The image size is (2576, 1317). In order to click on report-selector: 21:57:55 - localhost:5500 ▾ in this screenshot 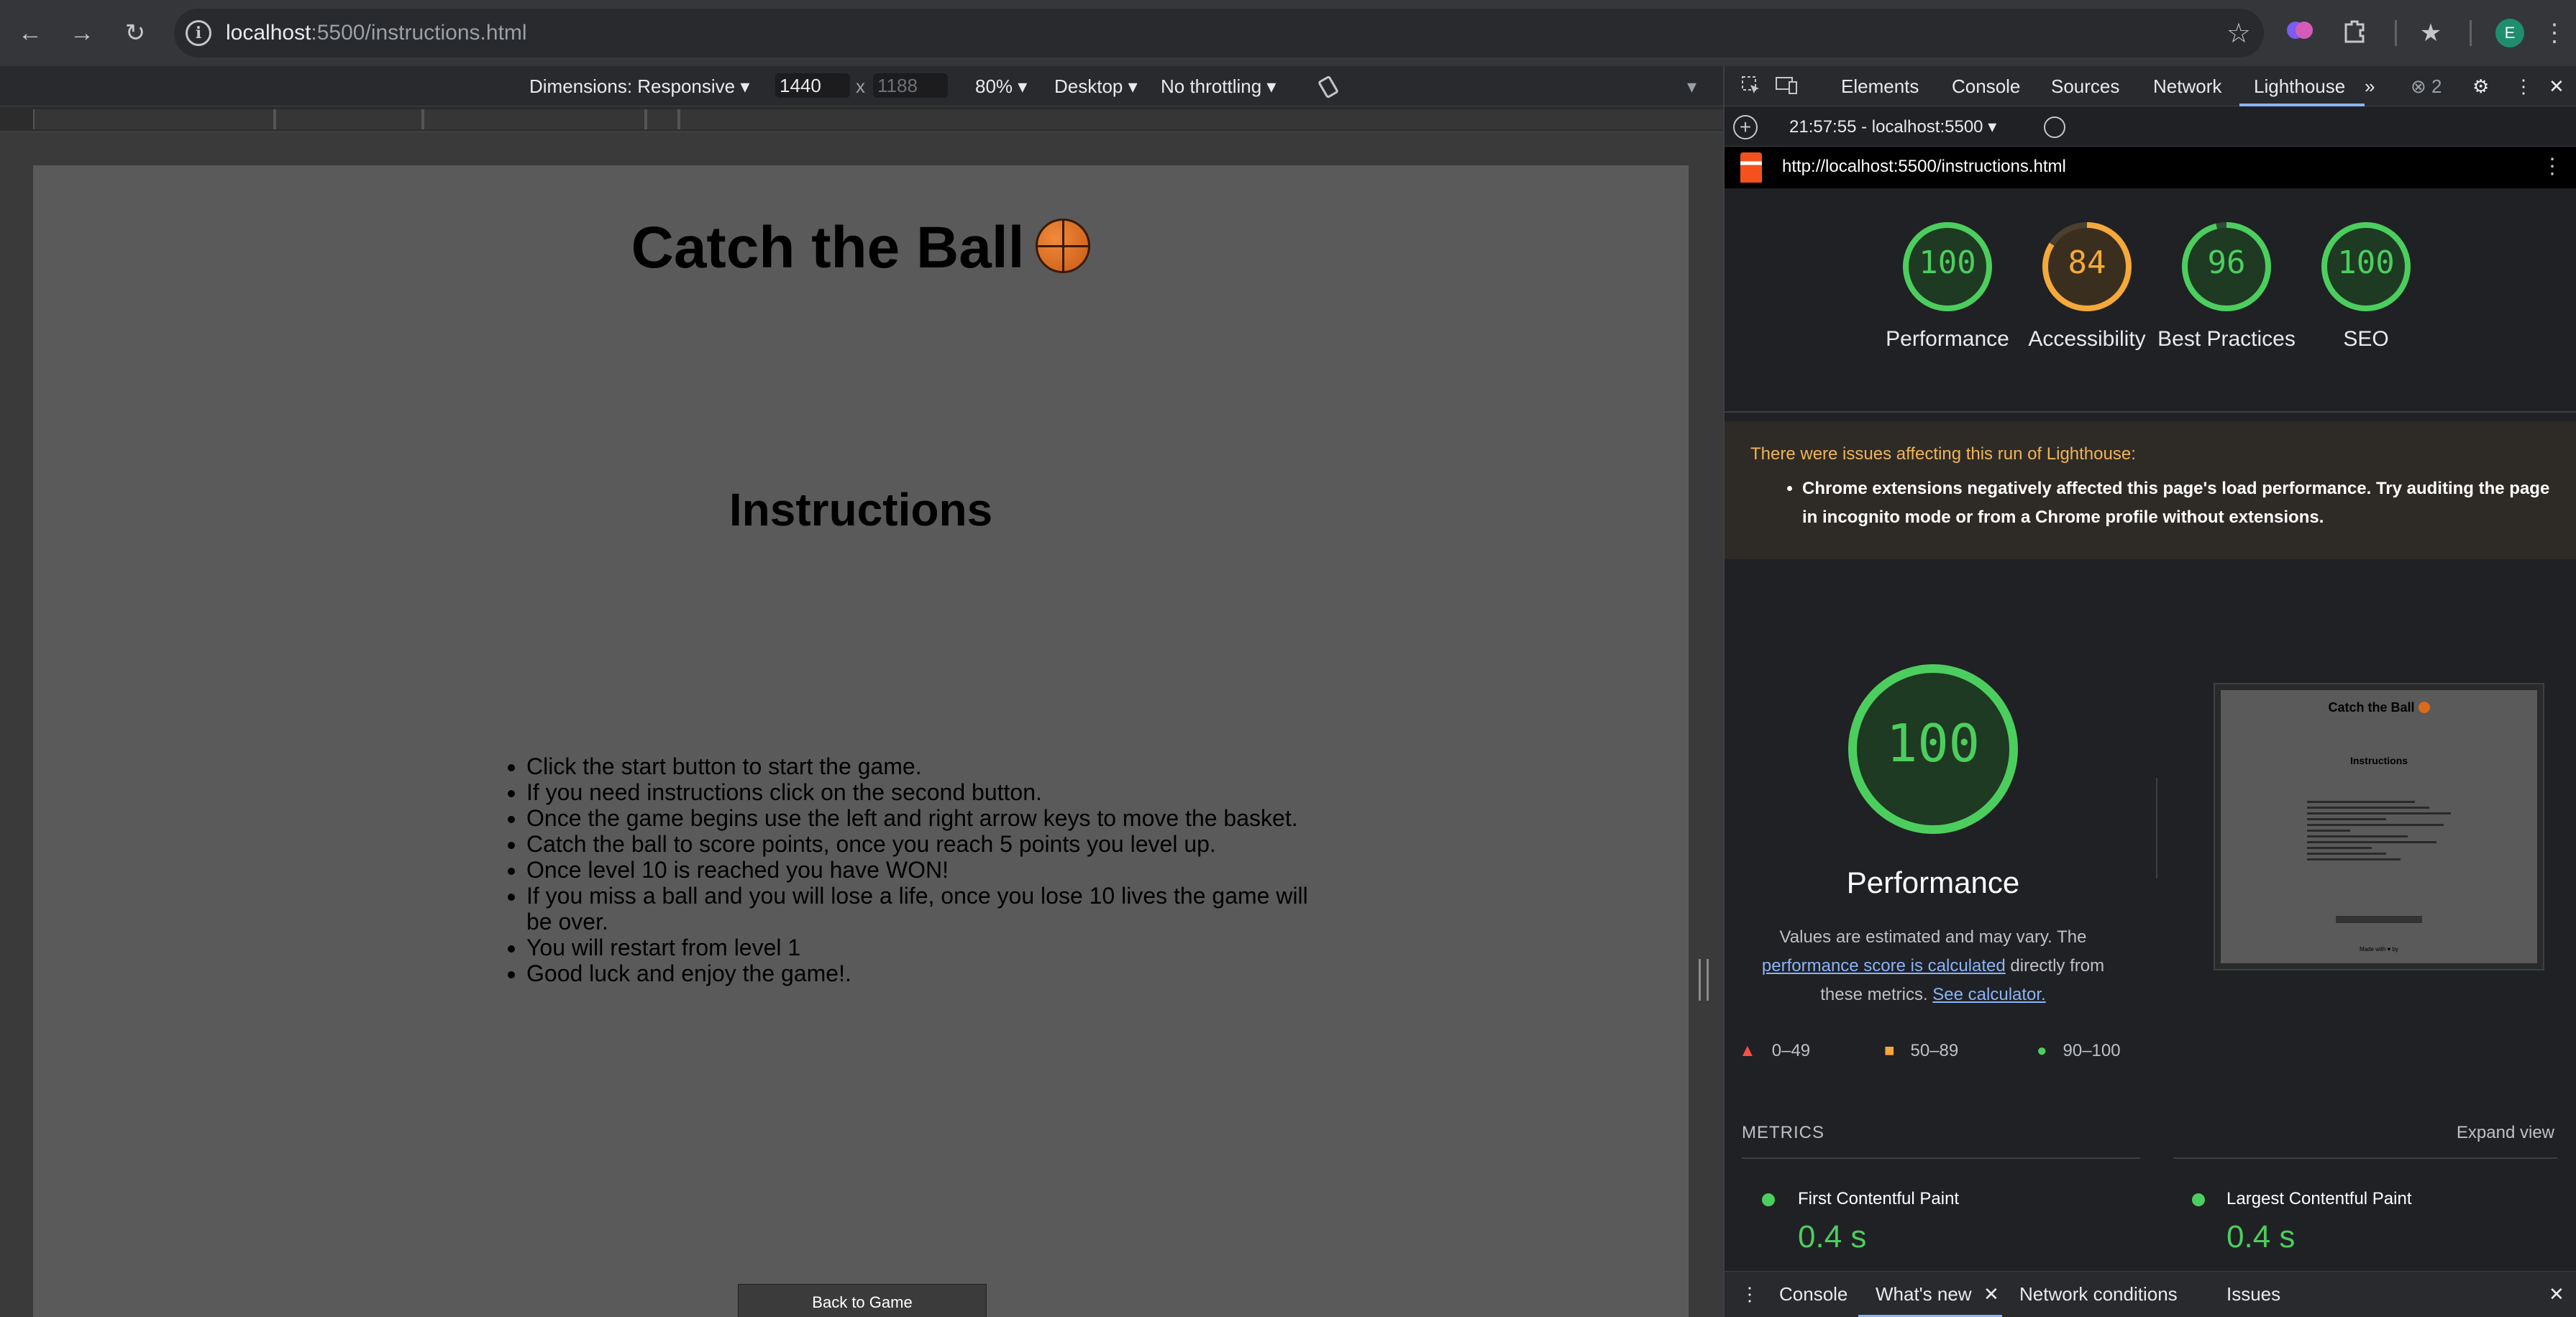, I will do `click(1892, 126)`.